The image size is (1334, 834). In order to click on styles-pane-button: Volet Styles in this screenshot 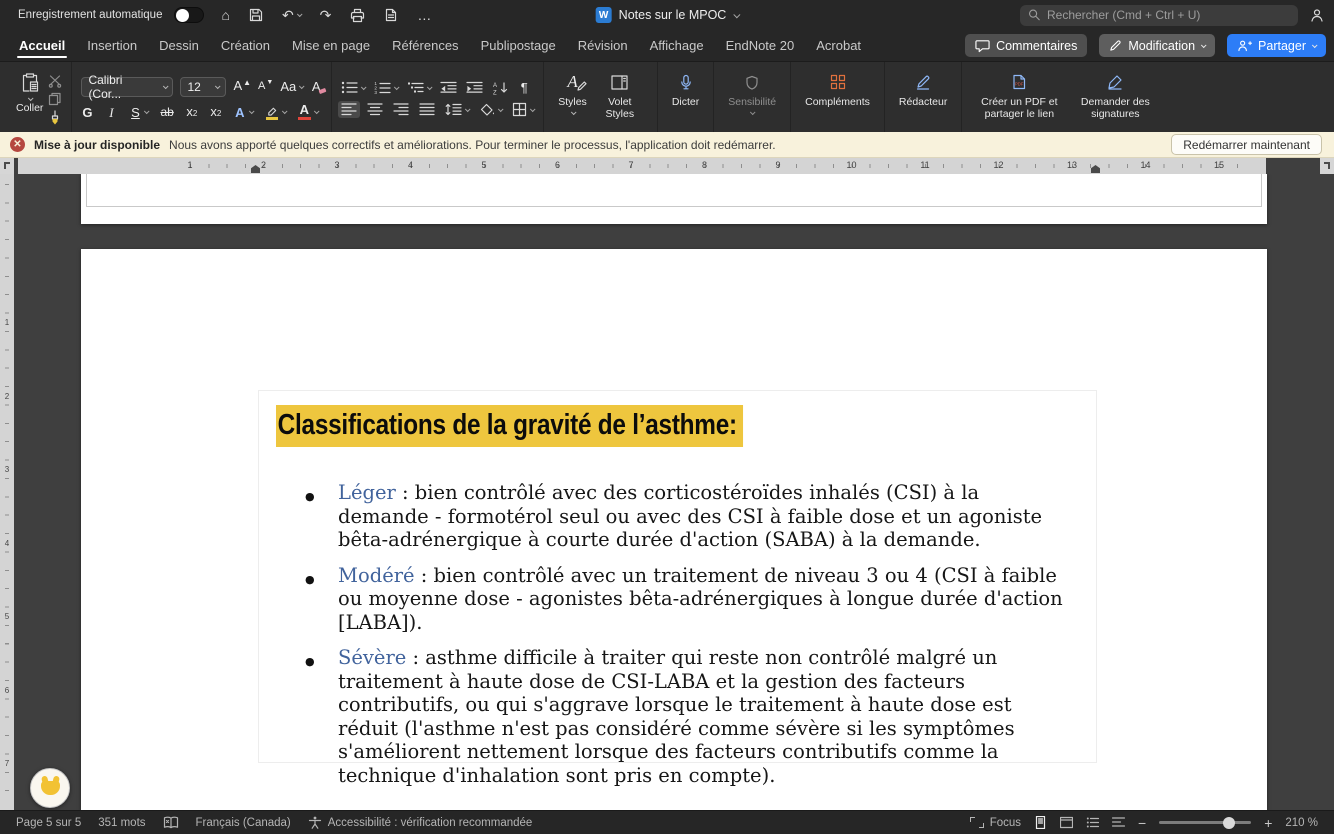, I will do `click(620, 98)`.